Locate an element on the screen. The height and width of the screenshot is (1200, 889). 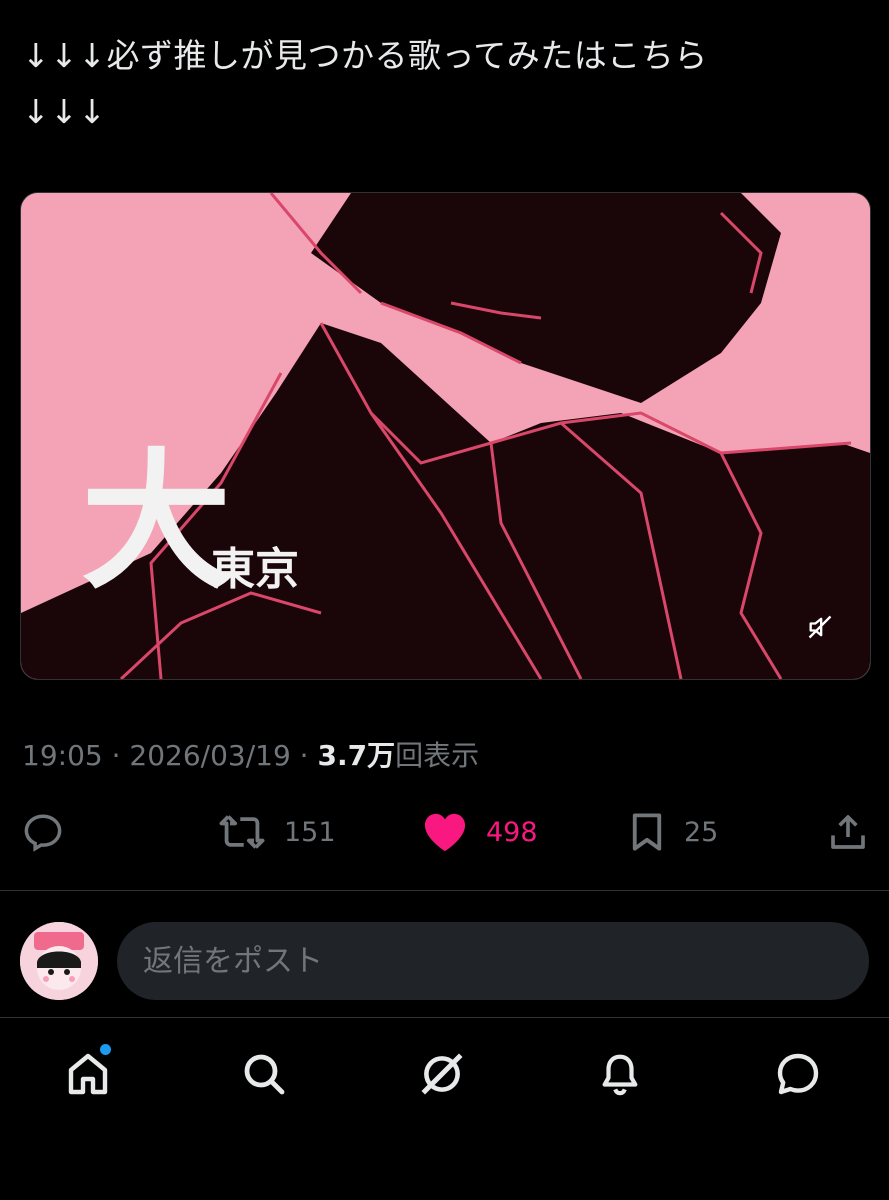
bookmark-button: 25 is located at coordinates (673, 832).